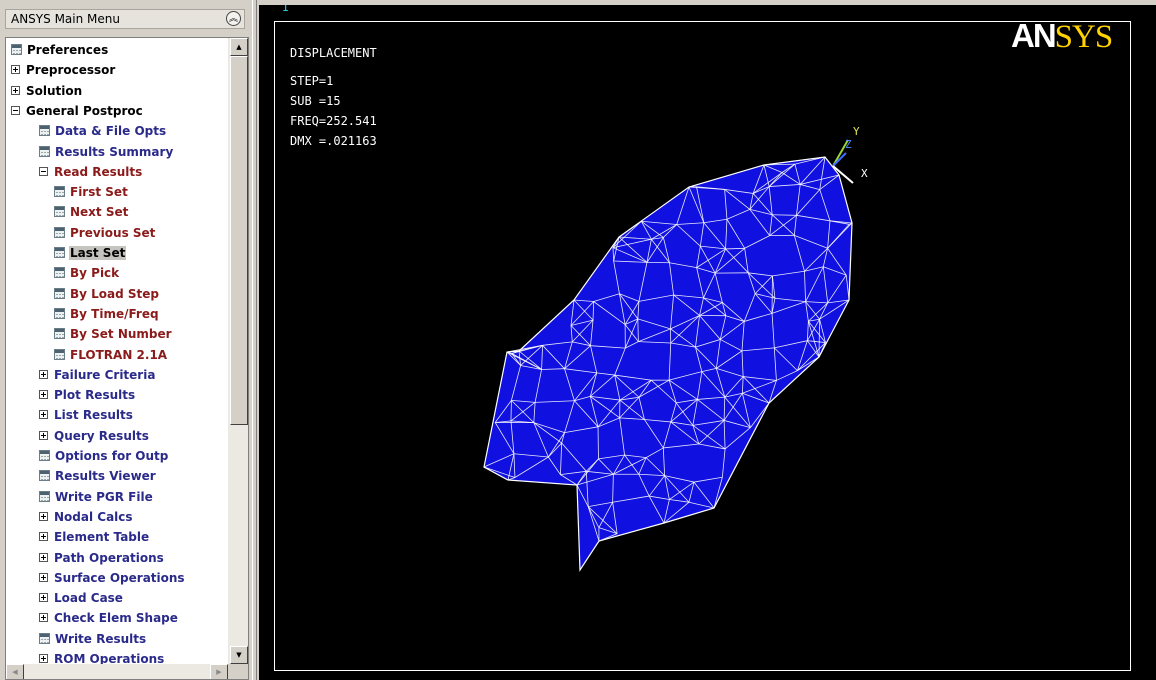 This screenshot has height=680, width=1156. Describe the element at coordinates (60, 50) in the screenshot. I see `menu-item: Preferences` at that location.